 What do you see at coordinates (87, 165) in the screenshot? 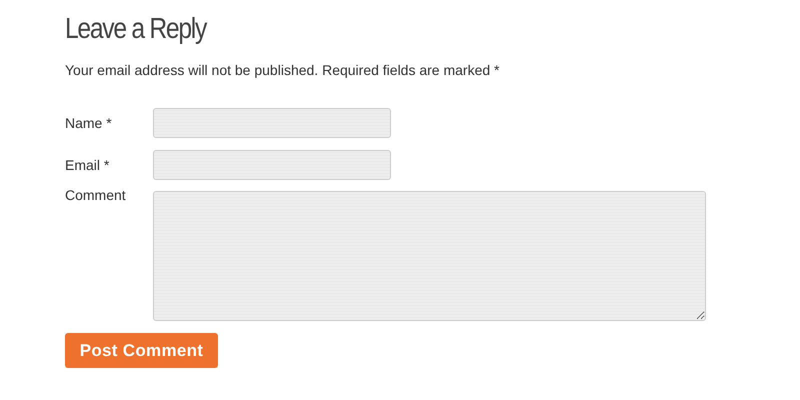
I see `field-label: Email *` at bounding box center [87, 165].